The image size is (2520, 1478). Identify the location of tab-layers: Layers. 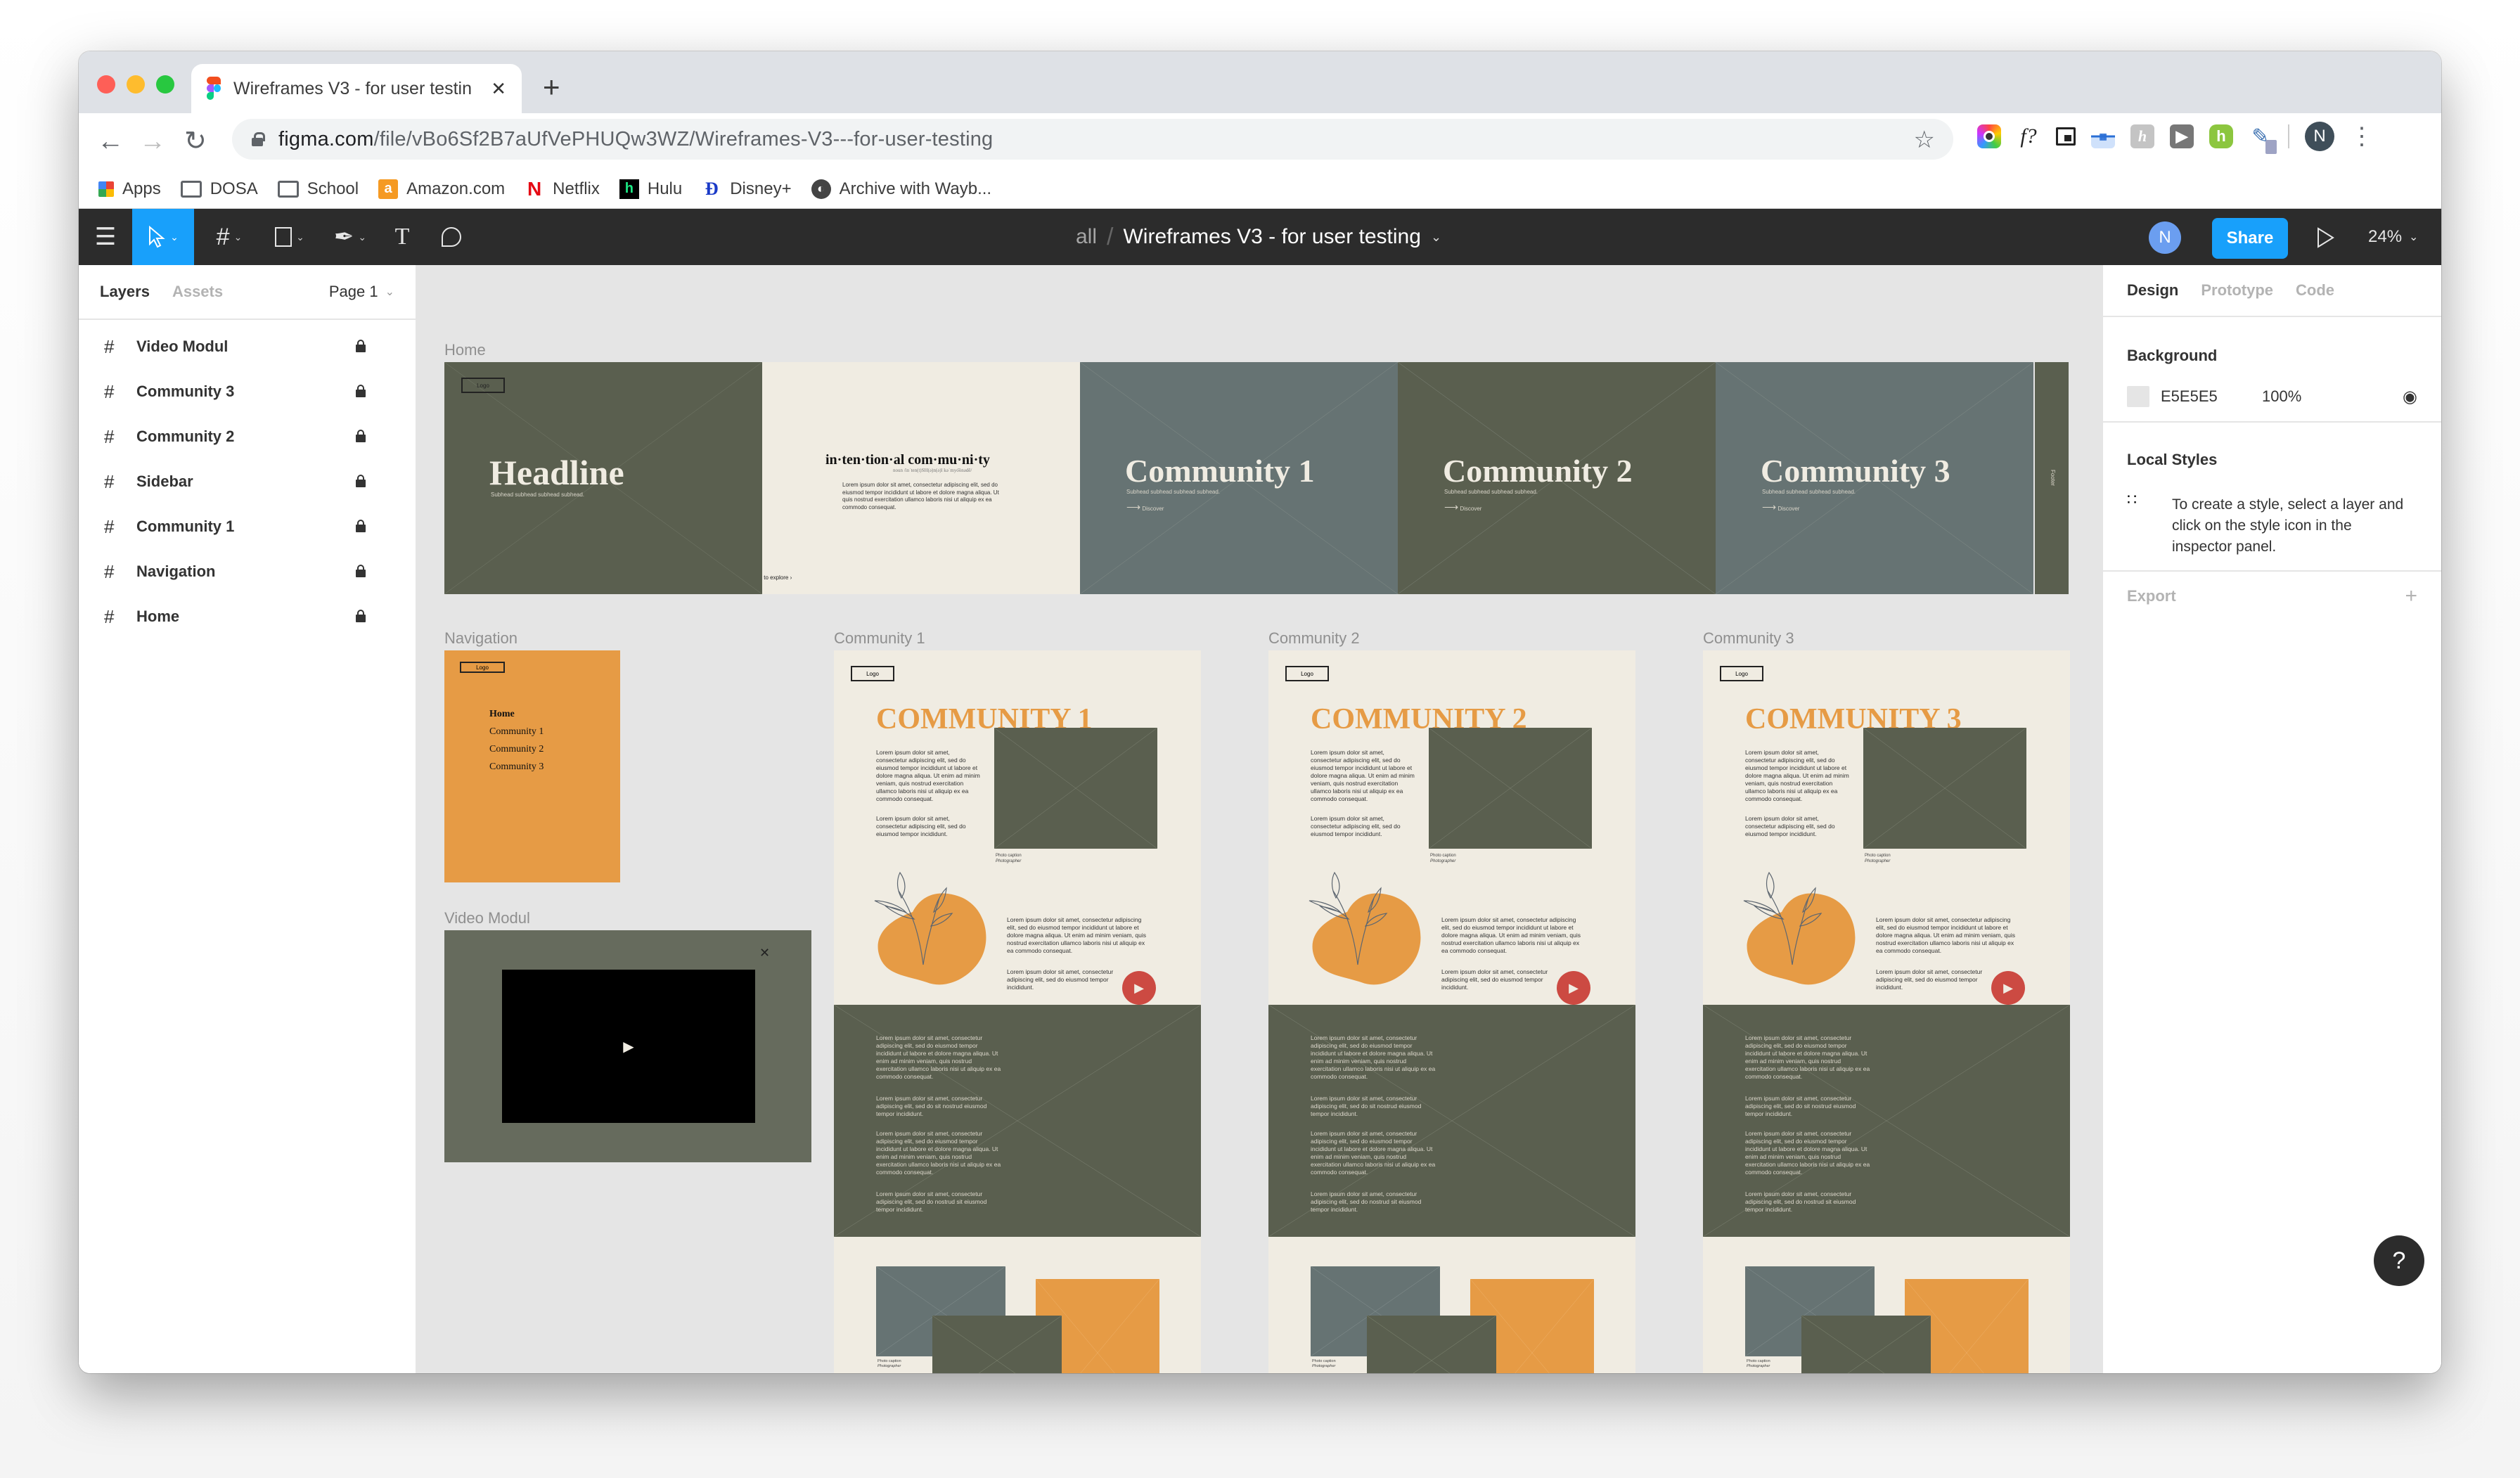
(125, 292).